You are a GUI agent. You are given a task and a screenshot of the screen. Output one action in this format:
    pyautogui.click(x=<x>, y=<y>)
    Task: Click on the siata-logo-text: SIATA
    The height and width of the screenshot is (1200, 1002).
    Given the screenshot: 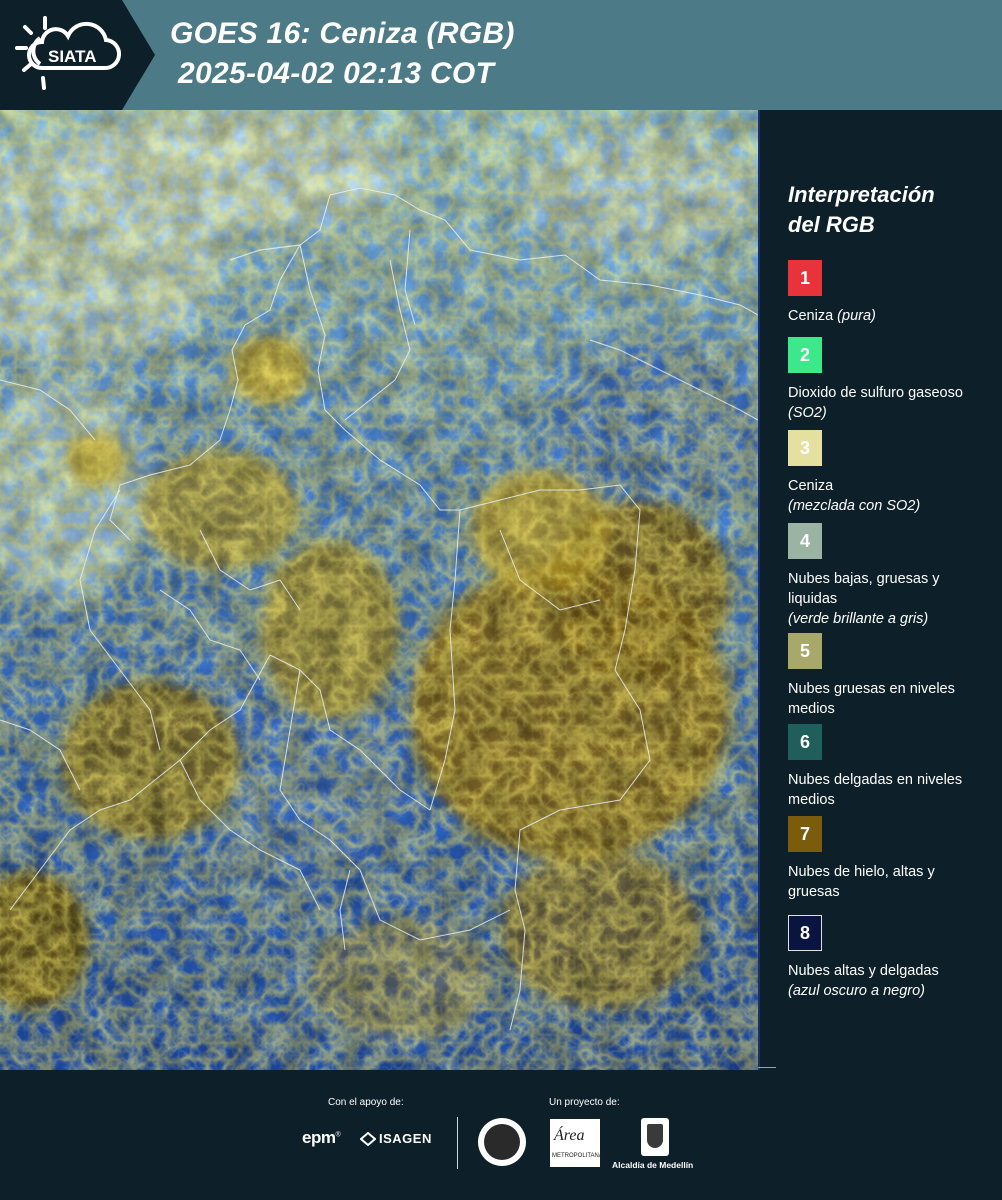 What is the action you would take?
    pyautogui.click(x=72, y=56)
    